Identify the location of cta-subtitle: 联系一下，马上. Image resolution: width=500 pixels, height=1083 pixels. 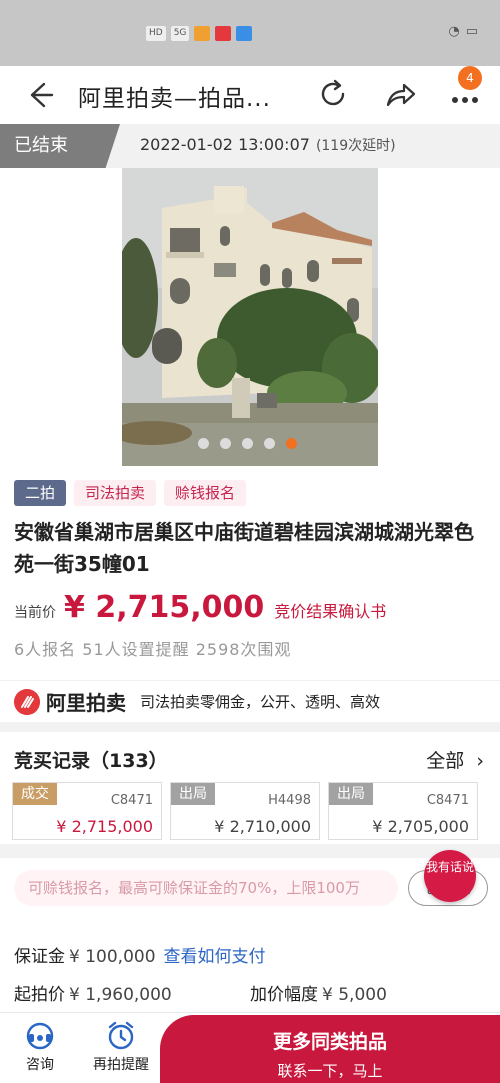
(330, 1071).